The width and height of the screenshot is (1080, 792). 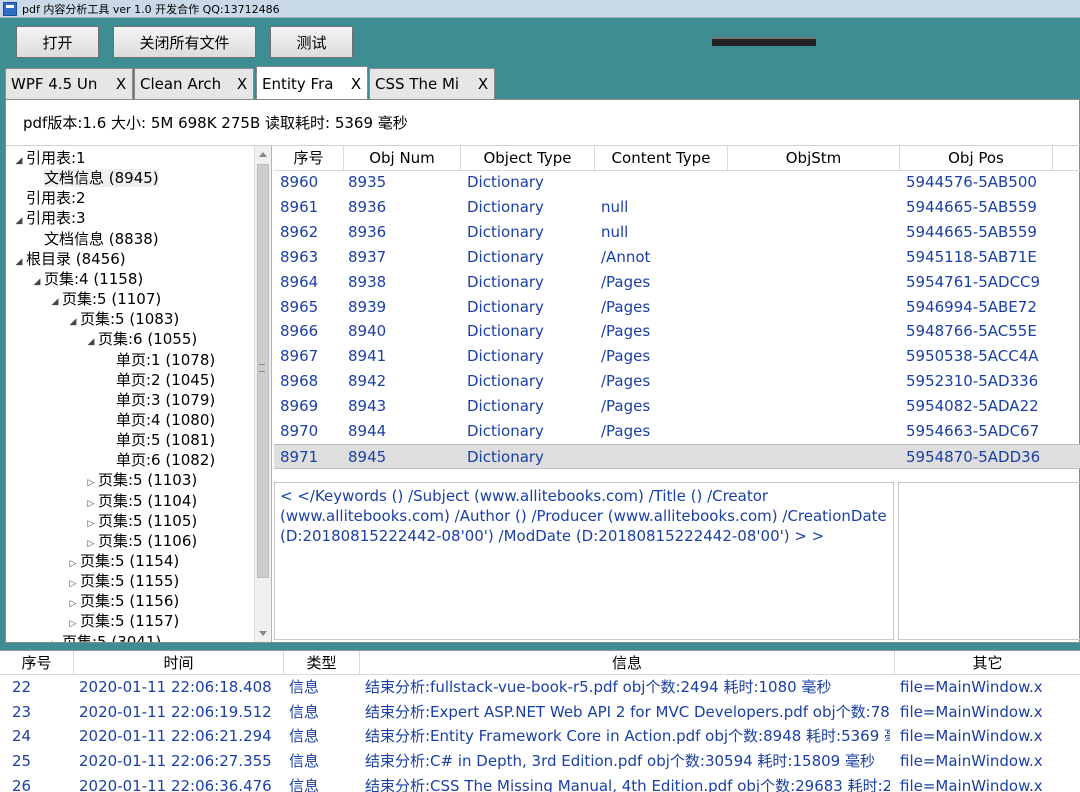 I want to click on table-row: 8963 8937 Dictionary/Annot 5945118-5AB71E, so click(x=677, y=257).